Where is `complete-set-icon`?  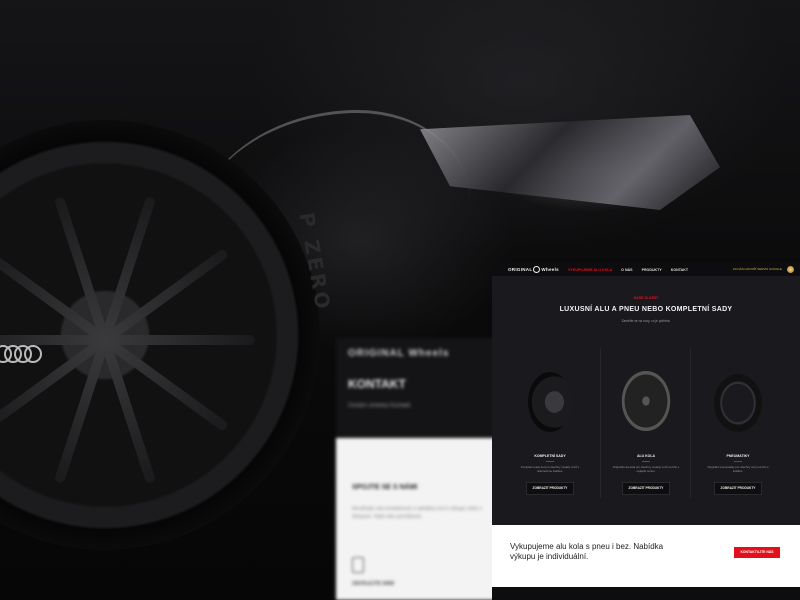 complete-set-icon is located at coordinates (550, 402).